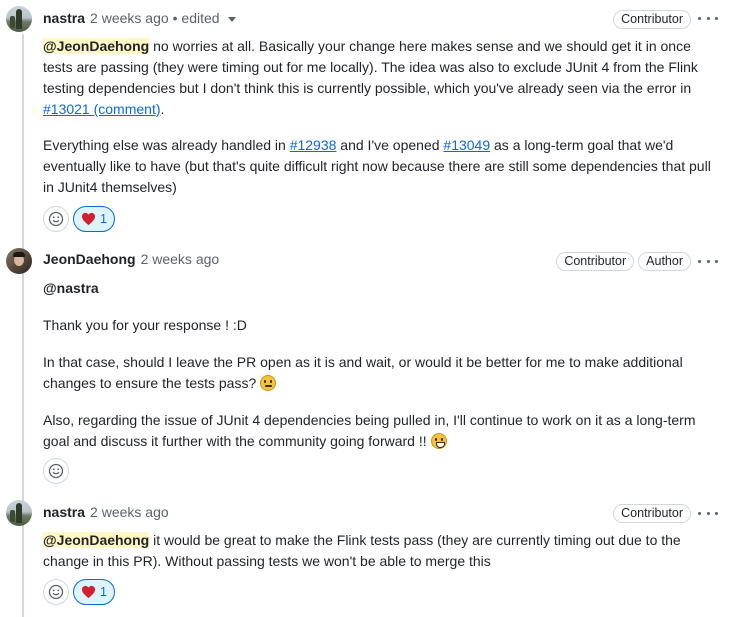 The height and width of the screenshot is (617, 731). I want to click on edited-label: • edited, so click(196, 18).